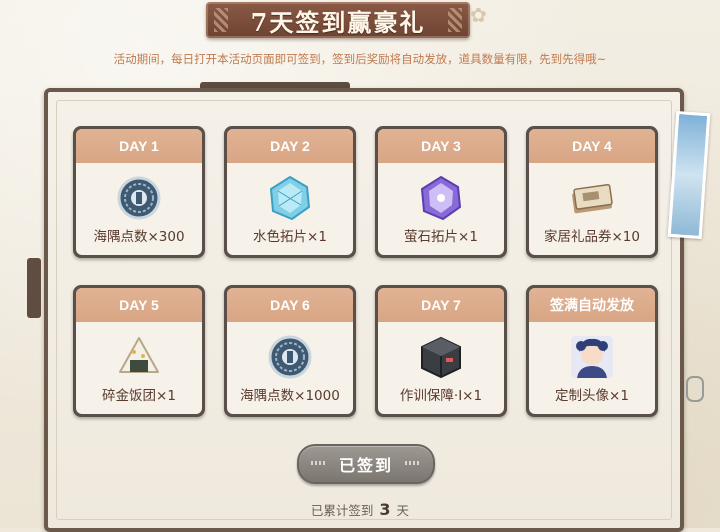 This screenshot has width=720, height=532. Describe the element at coordinates (592, 357) in the screenshot. I see `avatar-icon` at that location.